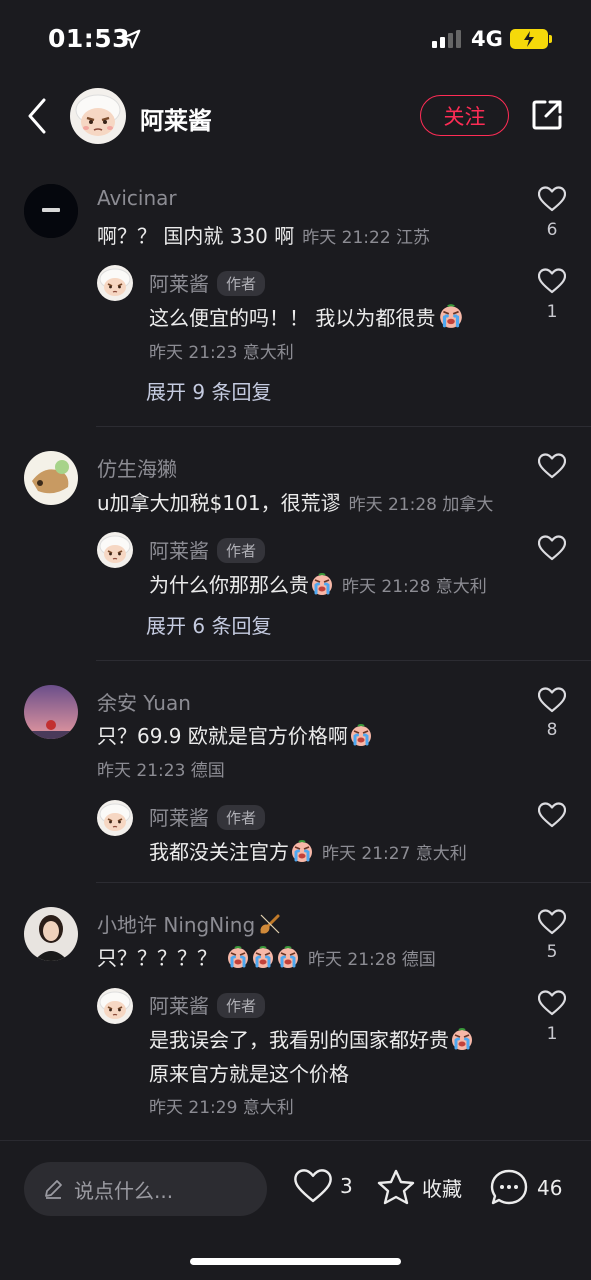  I want to click on reply-meta: 昨天 21:29 意大利, so click(221, 1108).